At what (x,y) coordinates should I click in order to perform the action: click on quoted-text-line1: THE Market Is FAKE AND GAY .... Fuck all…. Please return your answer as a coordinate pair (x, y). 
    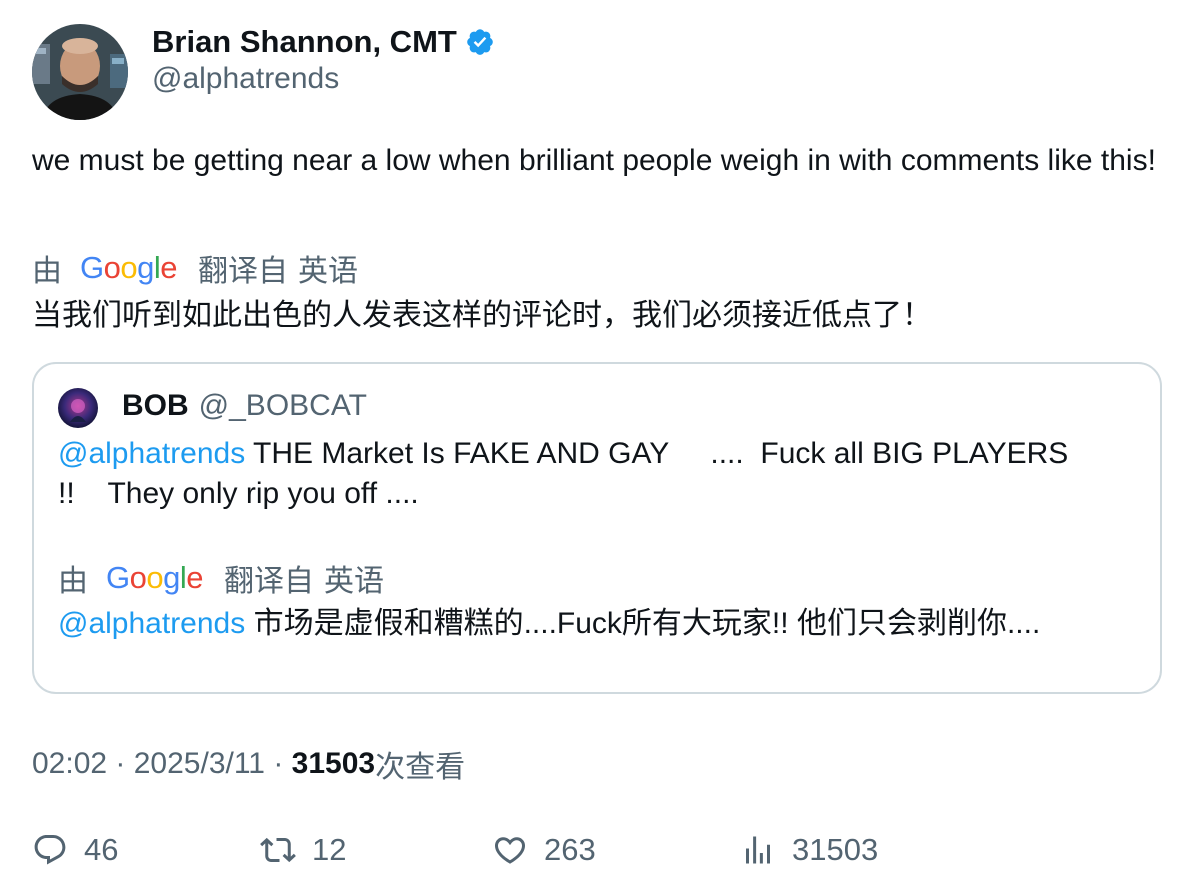
    Looking at the image, I should click on (657, 453).